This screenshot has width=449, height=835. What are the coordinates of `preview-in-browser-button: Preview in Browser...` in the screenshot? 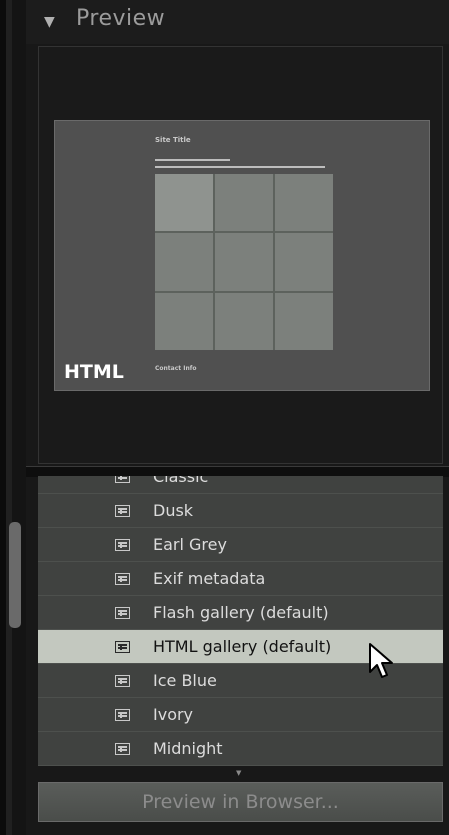 It's located at (240, 802).